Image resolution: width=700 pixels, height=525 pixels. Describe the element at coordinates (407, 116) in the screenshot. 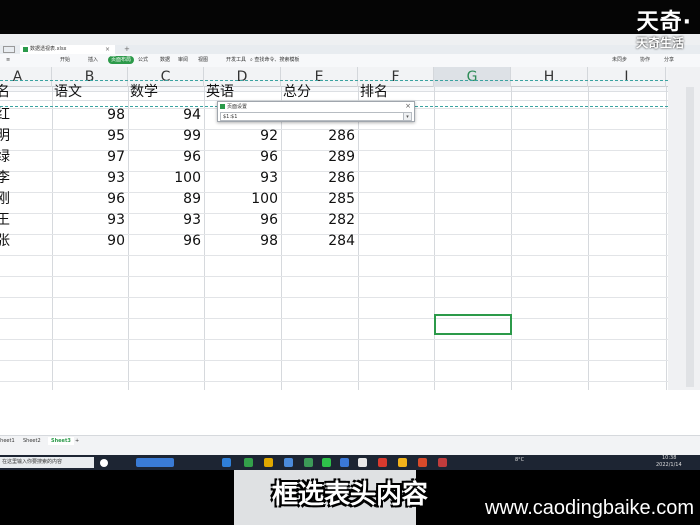

I see `collapse-dialog-button: ▾` at that location.